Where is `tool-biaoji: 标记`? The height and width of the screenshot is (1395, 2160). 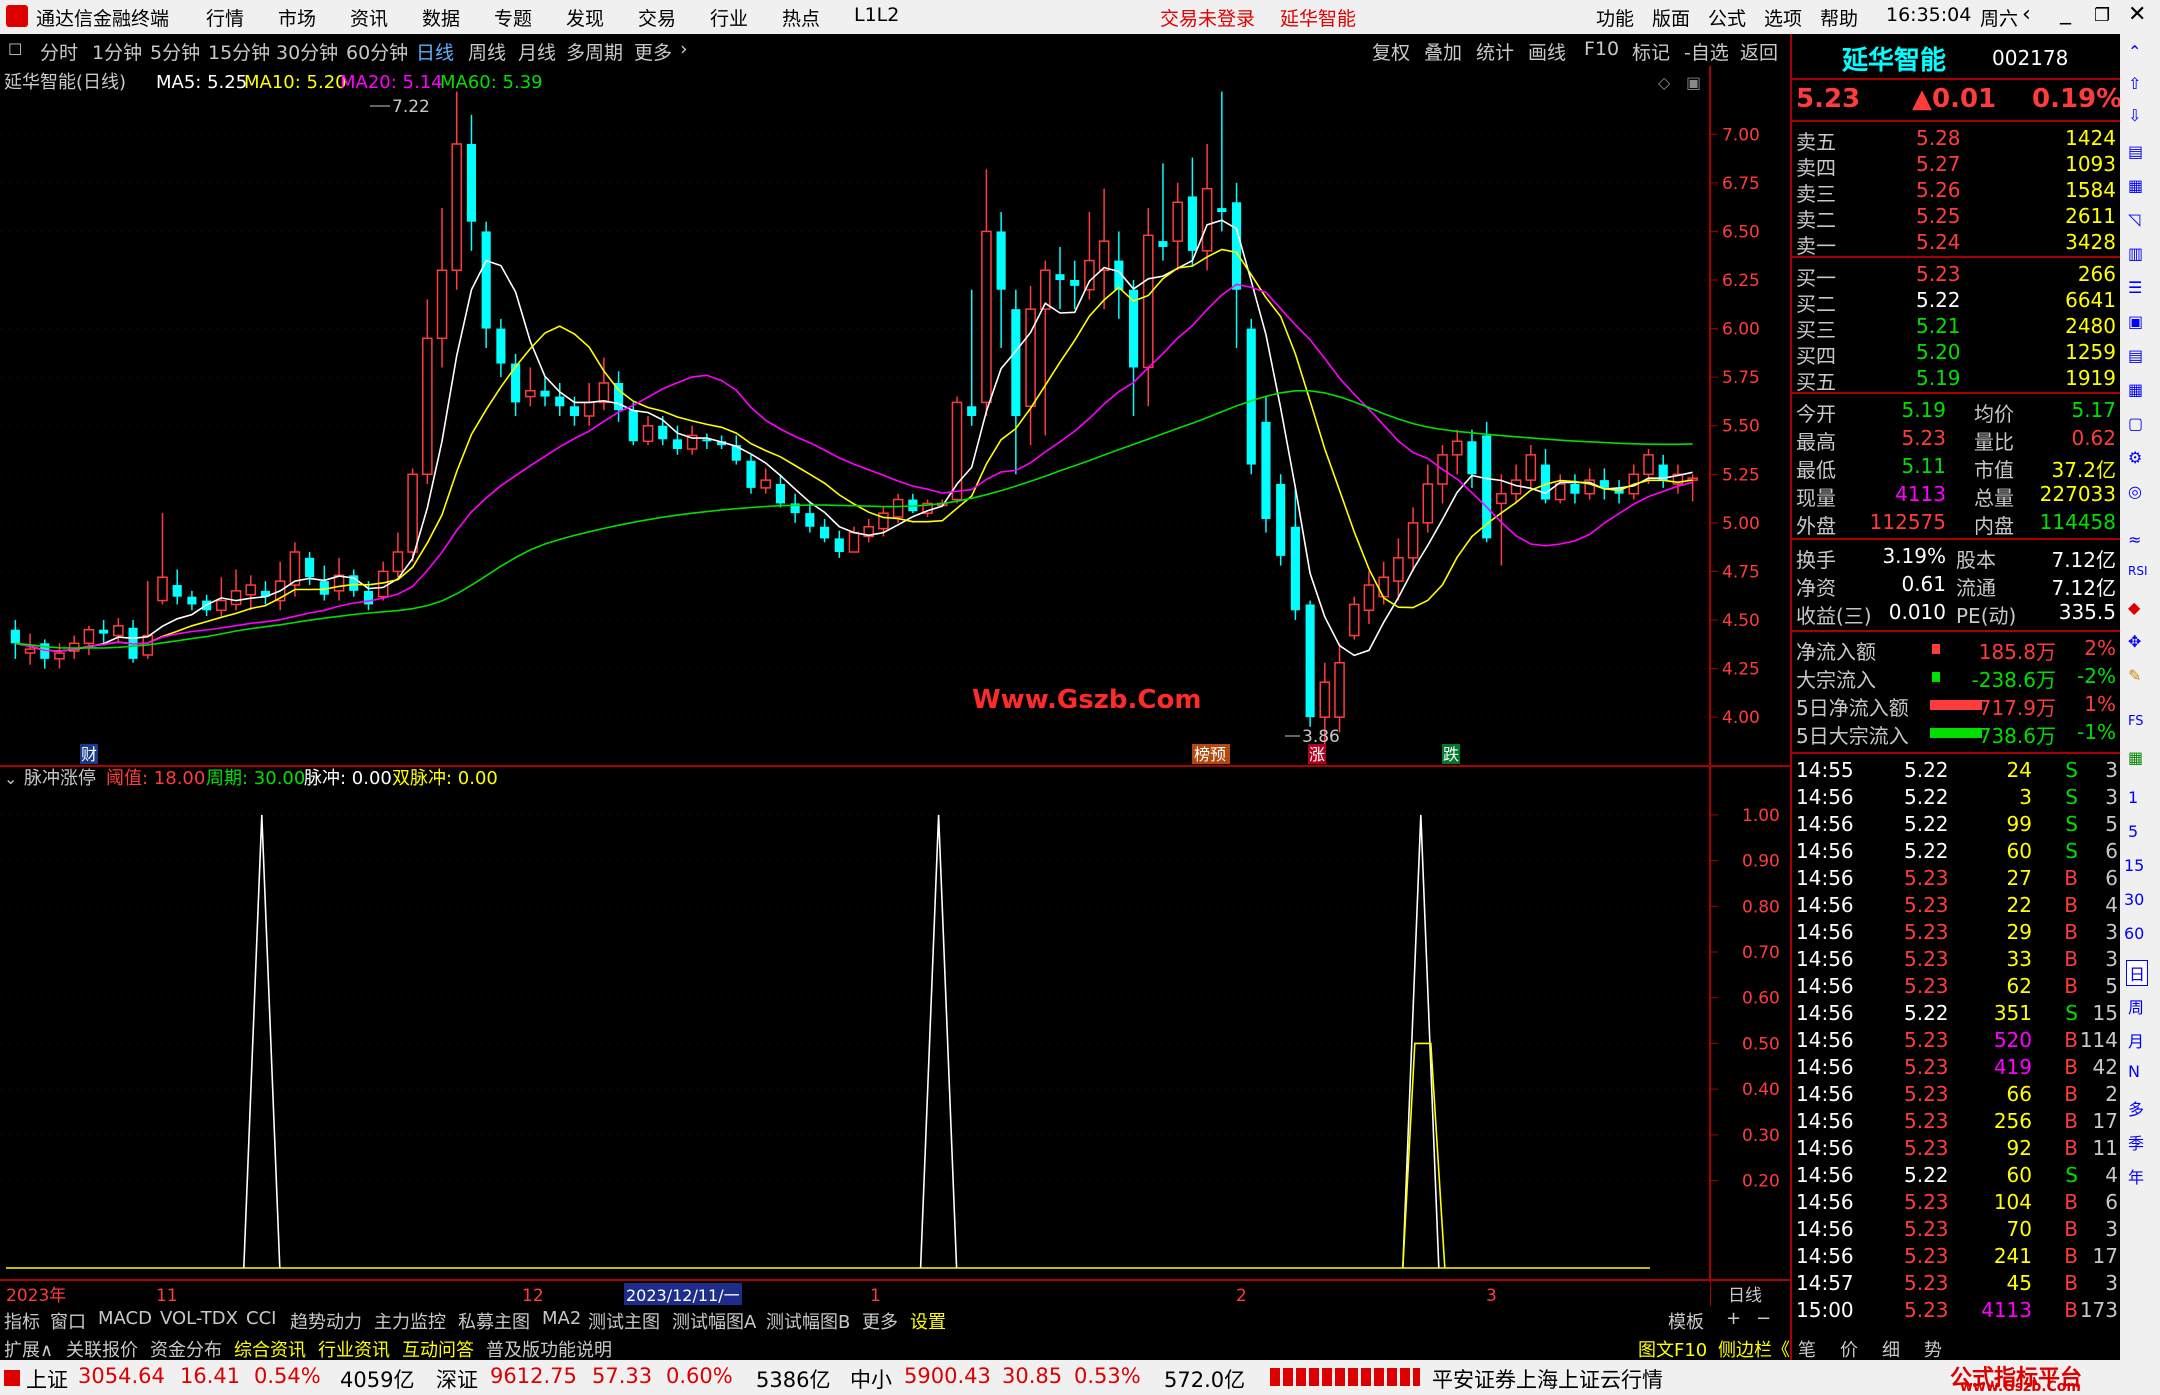
tool-biaoji: 标记 is located at coordinates (1651, 51).